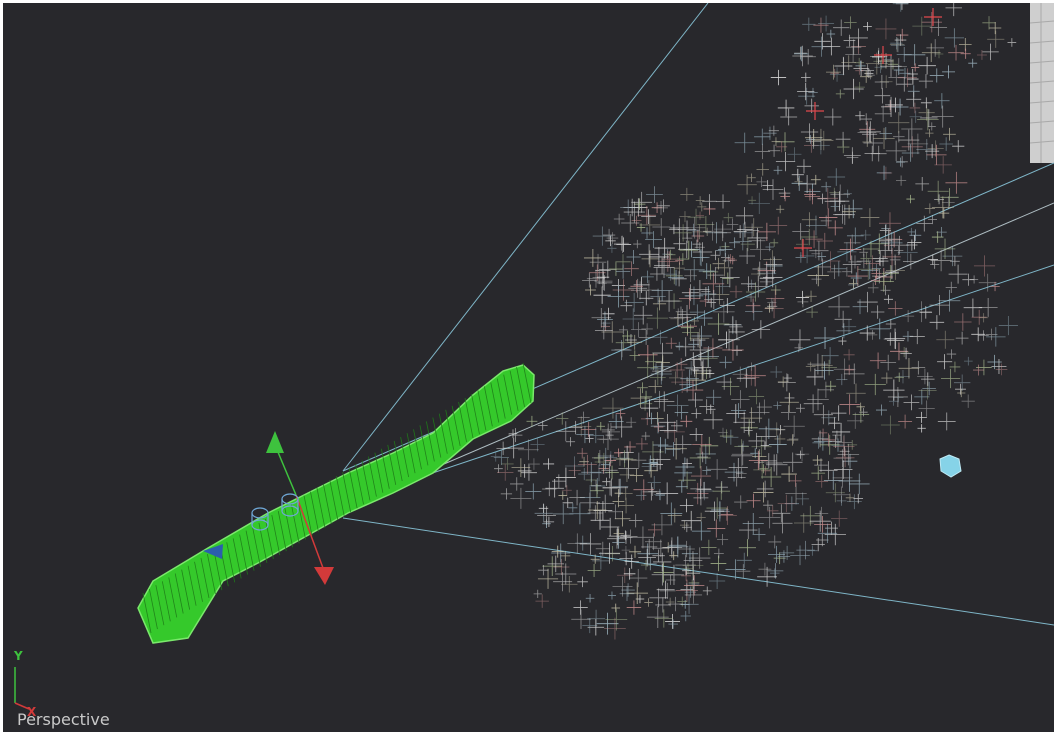 The image size is (1057, 735). Describe the element at coordinates (18, 656) in the screenshot. I see `axis-y-label: Y` at that location.